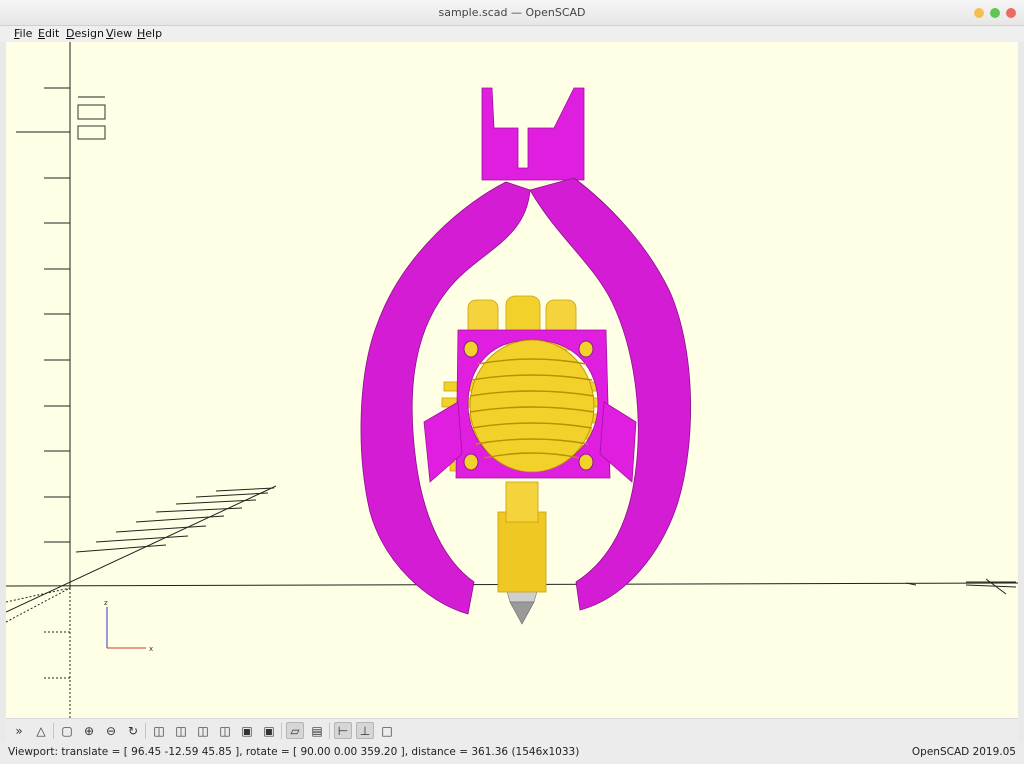 The height and width of the screenshot is (764, 1024). Describe the element at coordinates (247, 730) in the screenshot. I see `view-front-icon: ▣` at that location.